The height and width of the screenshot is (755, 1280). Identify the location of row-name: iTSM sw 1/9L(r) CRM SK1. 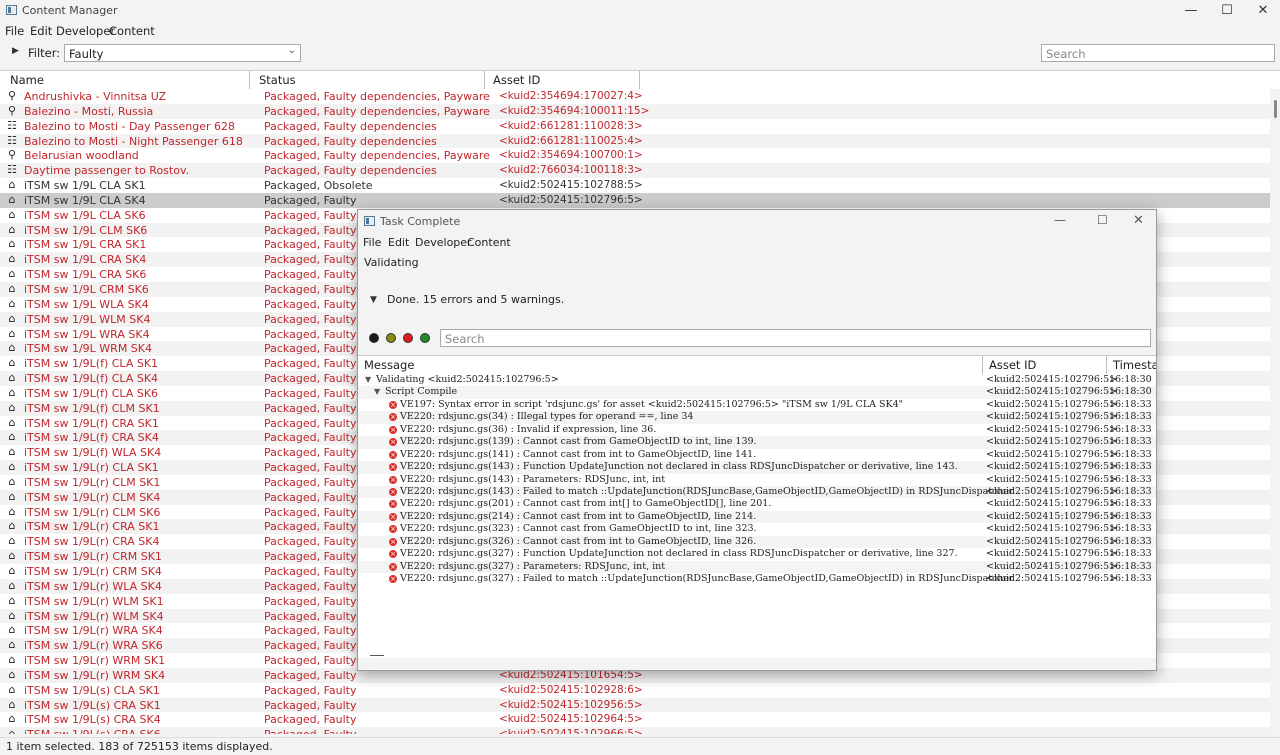
(93, 557).